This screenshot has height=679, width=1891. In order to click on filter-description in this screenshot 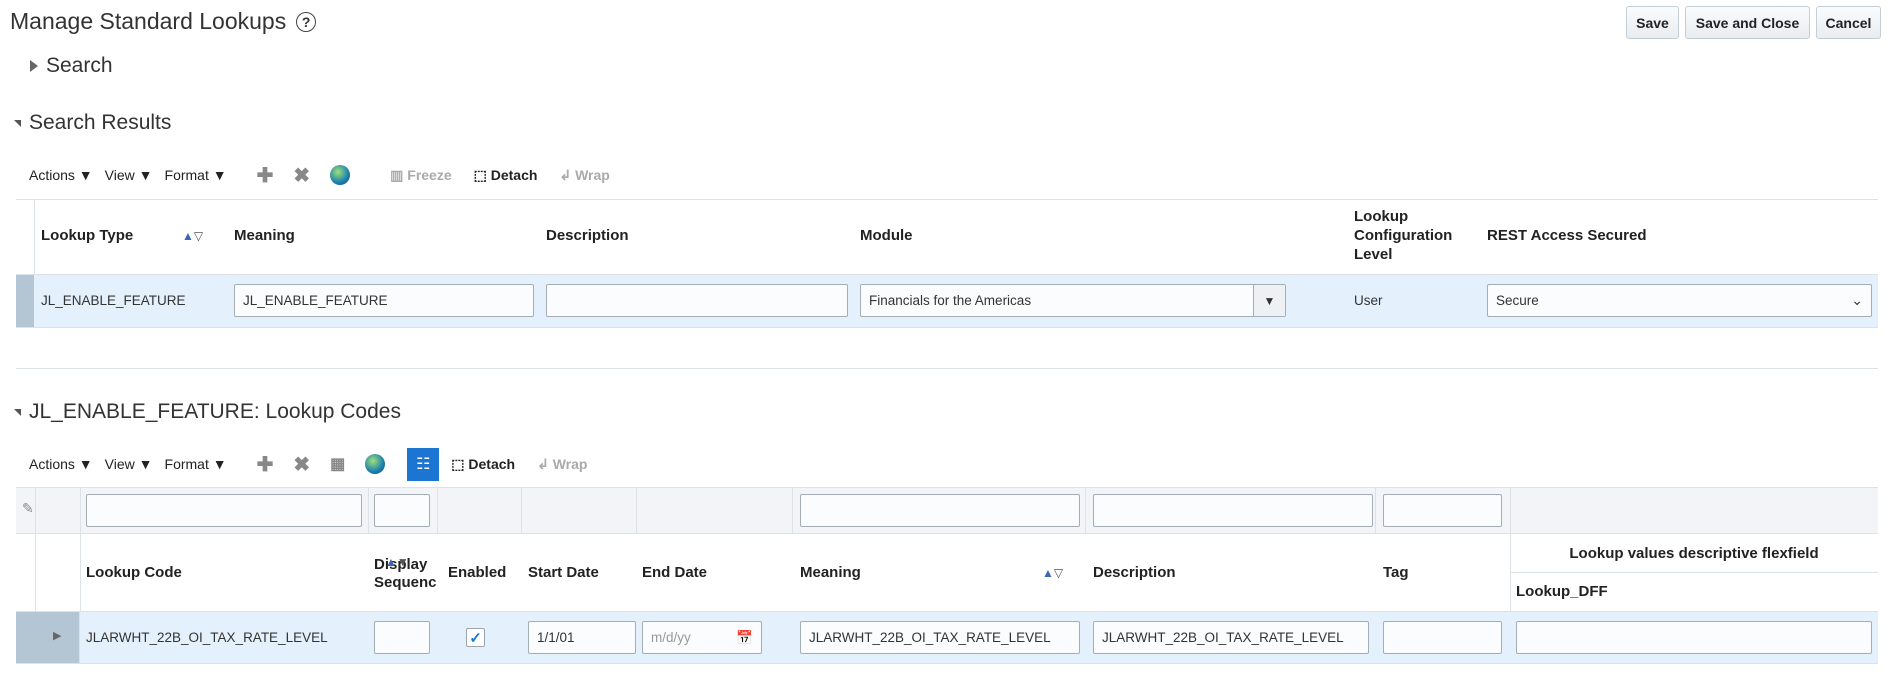, I will do `click(1233, 510)`.